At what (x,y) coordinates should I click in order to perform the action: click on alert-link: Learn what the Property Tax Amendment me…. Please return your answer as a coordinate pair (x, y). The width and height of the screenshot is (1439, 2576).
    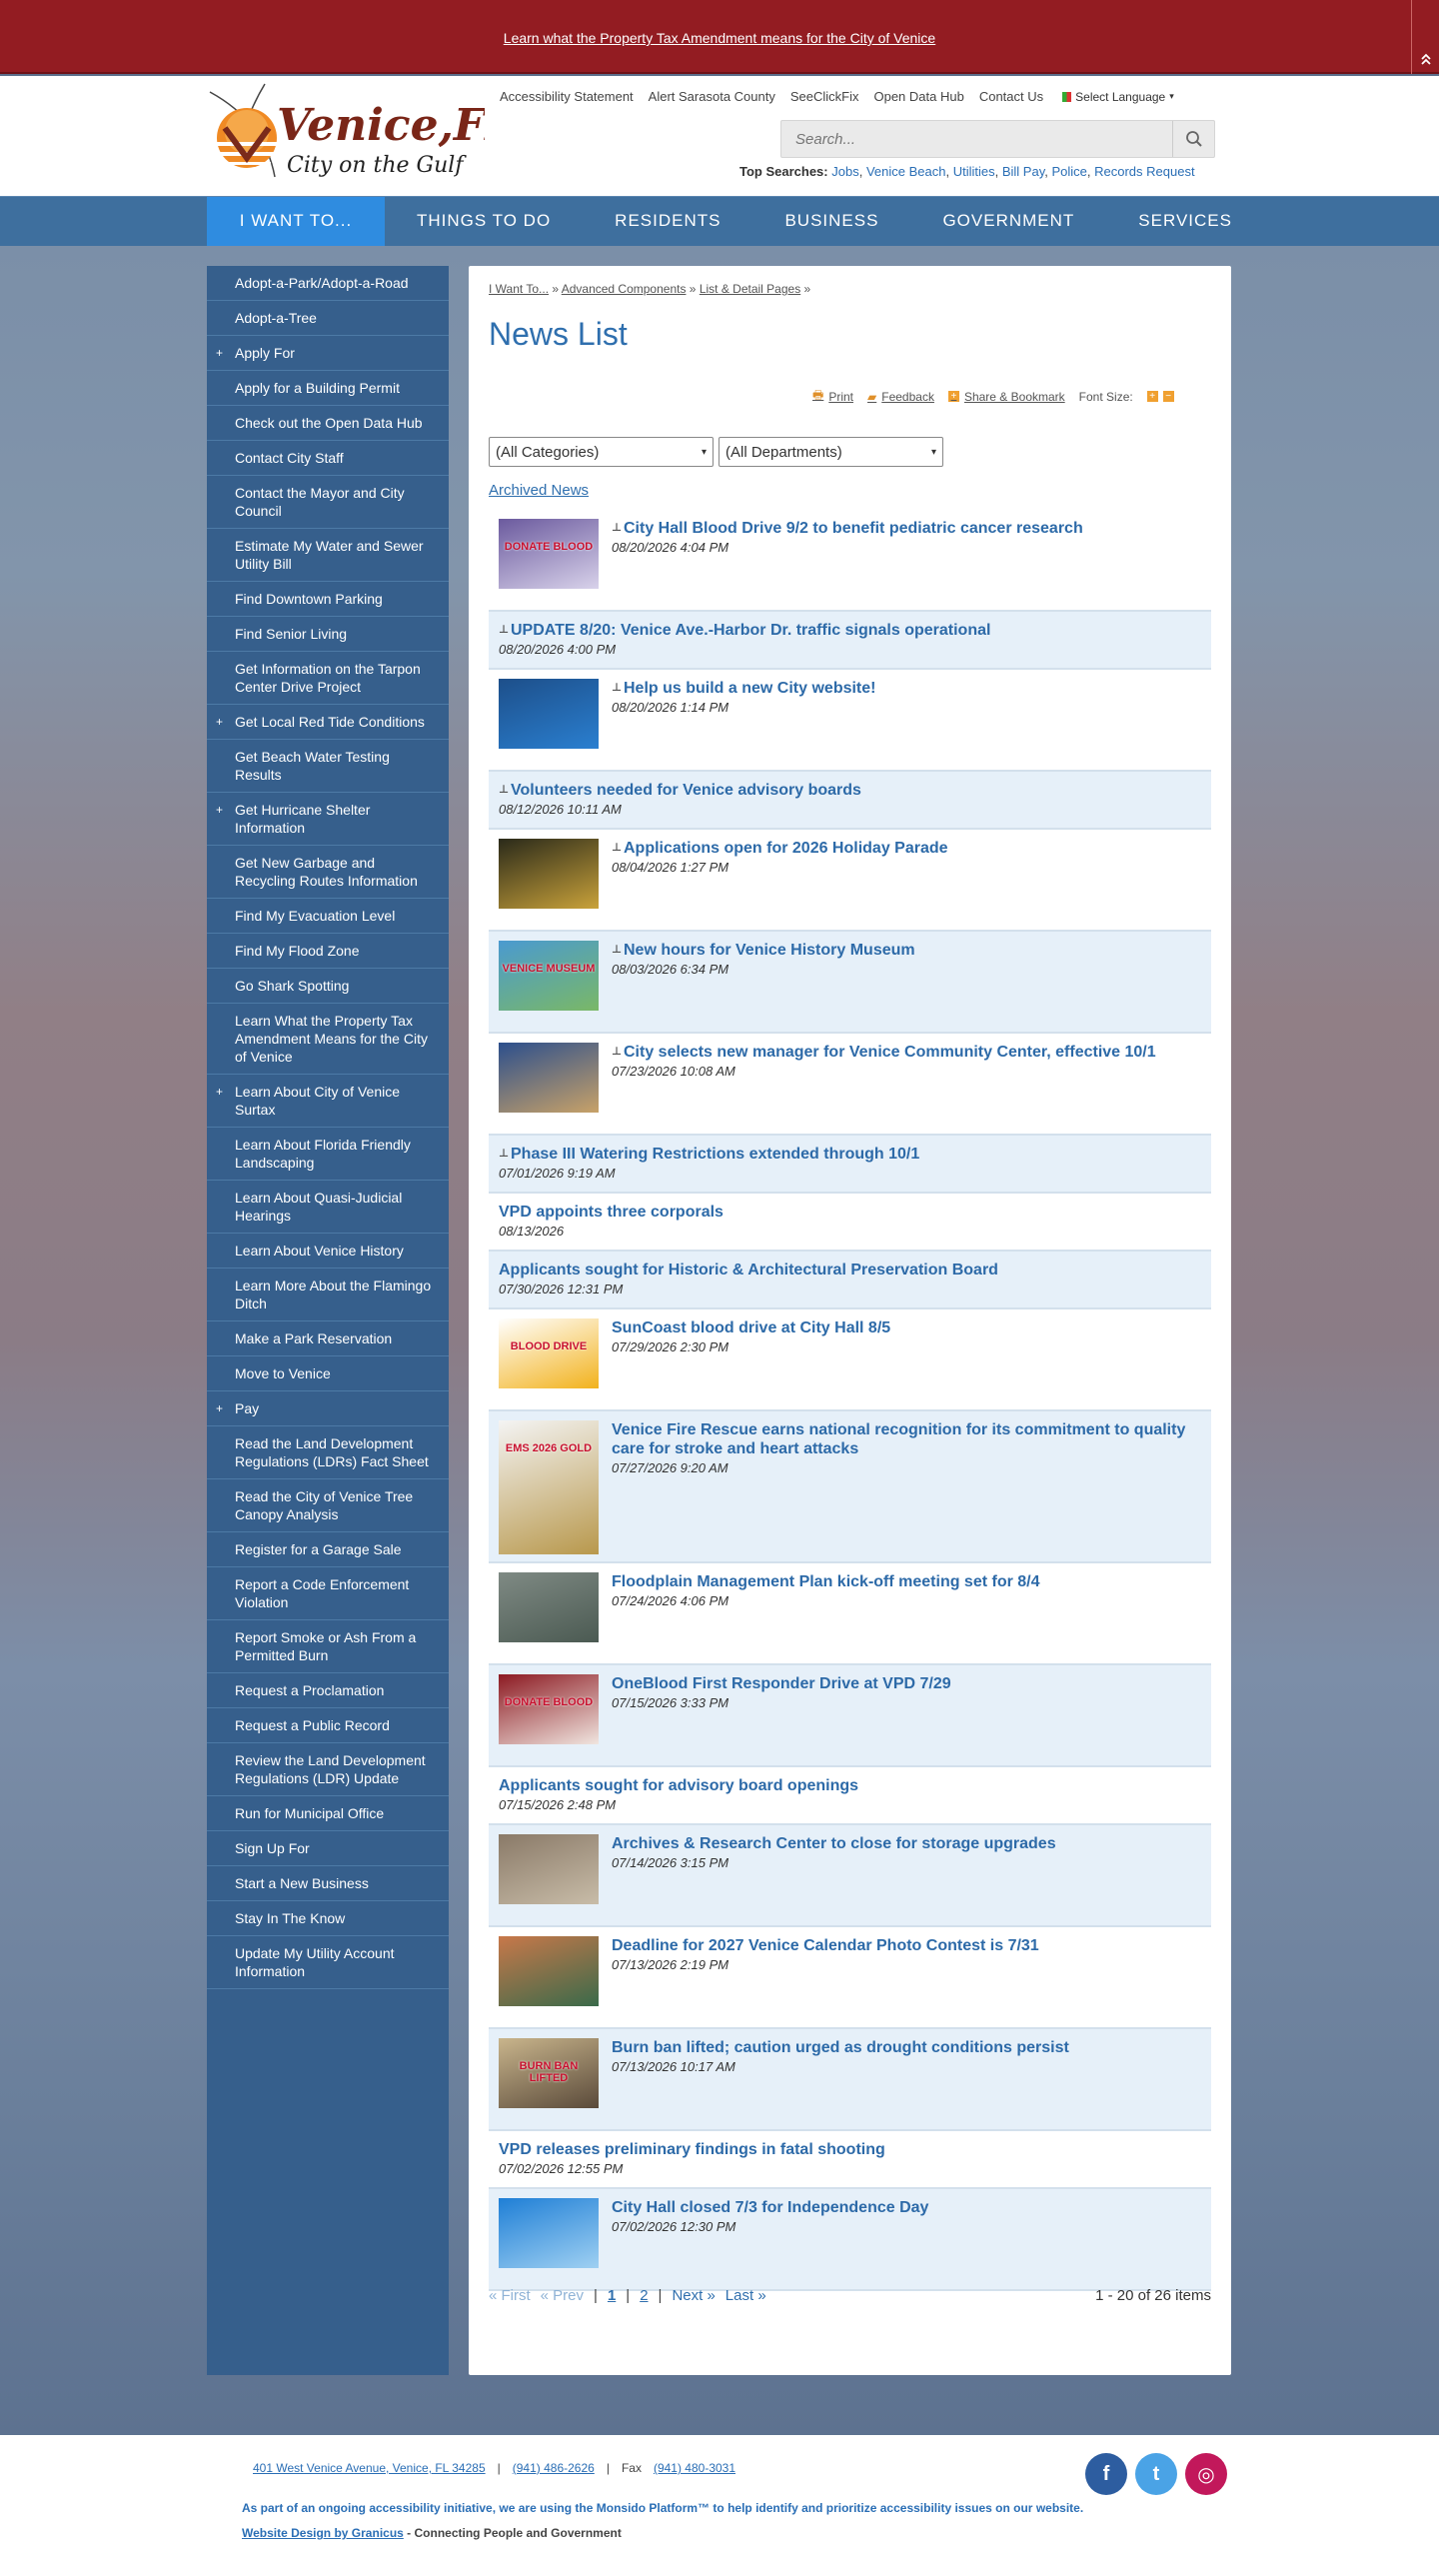
    Looking at the image, I should click on (719, 38).